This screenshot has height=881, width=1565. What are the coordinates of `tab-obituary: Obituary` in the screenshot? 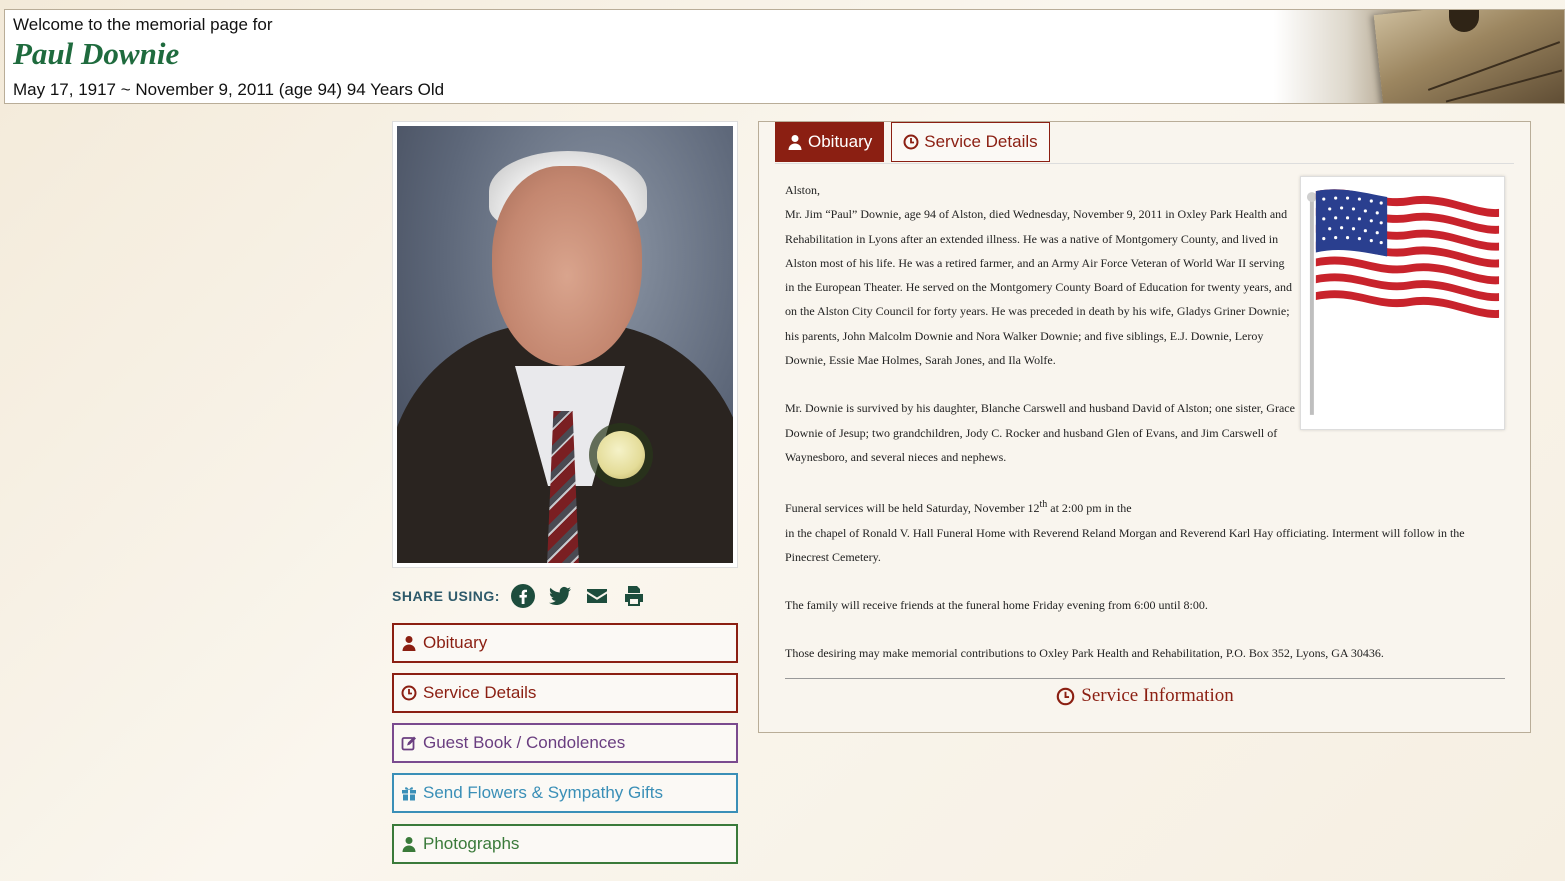 It's located at (830, 142).